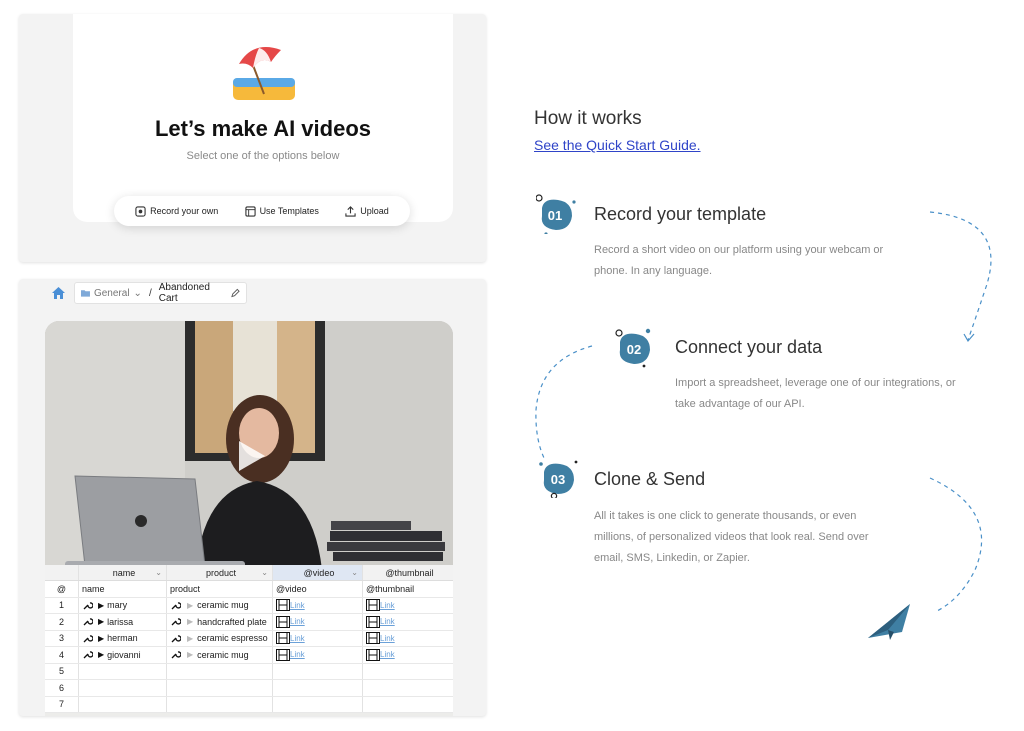 The width and height of the screenshot is (1024, 731). I want to click on cell-name: ▶ giovanni, so click(123, 655).